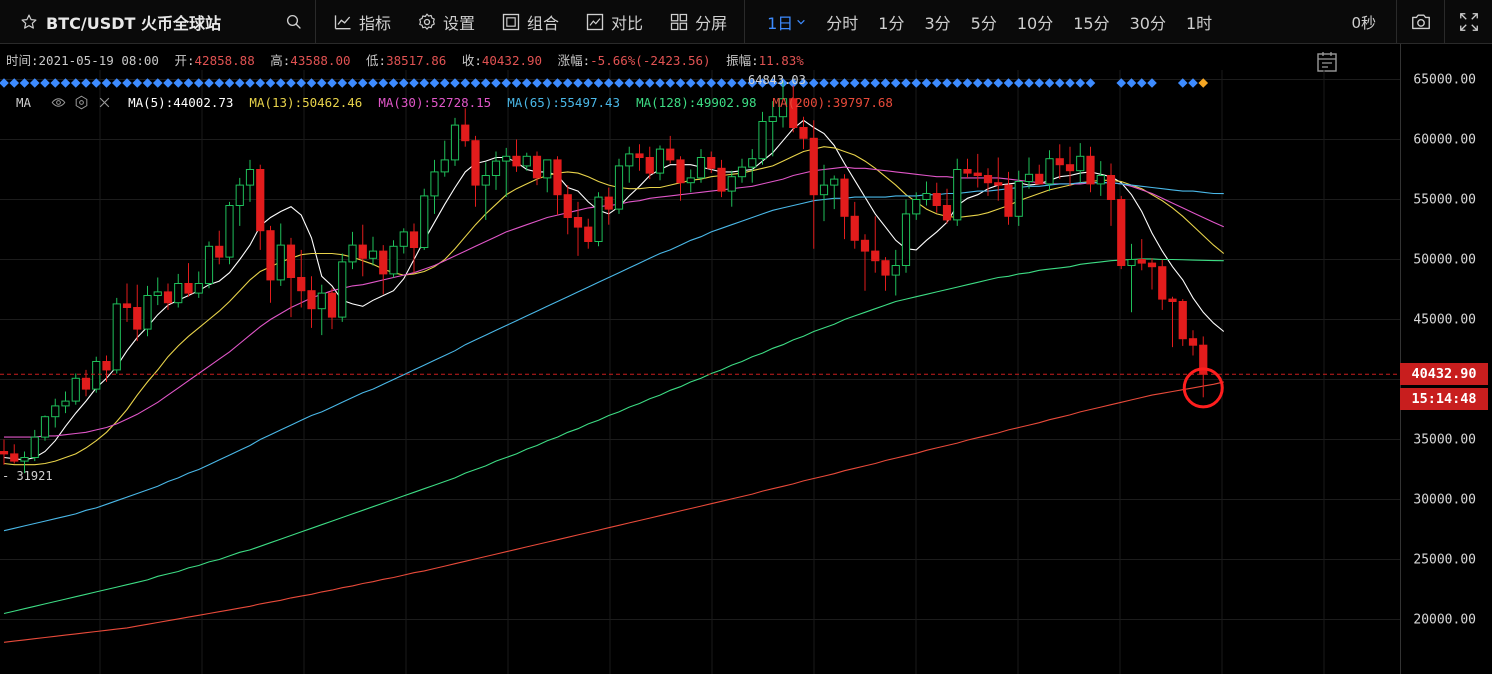 This screenshot has height=674, width=1492. What do you see at coordinates (1444, 559) in the screenshot?
I see `price-tick: 25000.00` at bounding box center [1444, 559].